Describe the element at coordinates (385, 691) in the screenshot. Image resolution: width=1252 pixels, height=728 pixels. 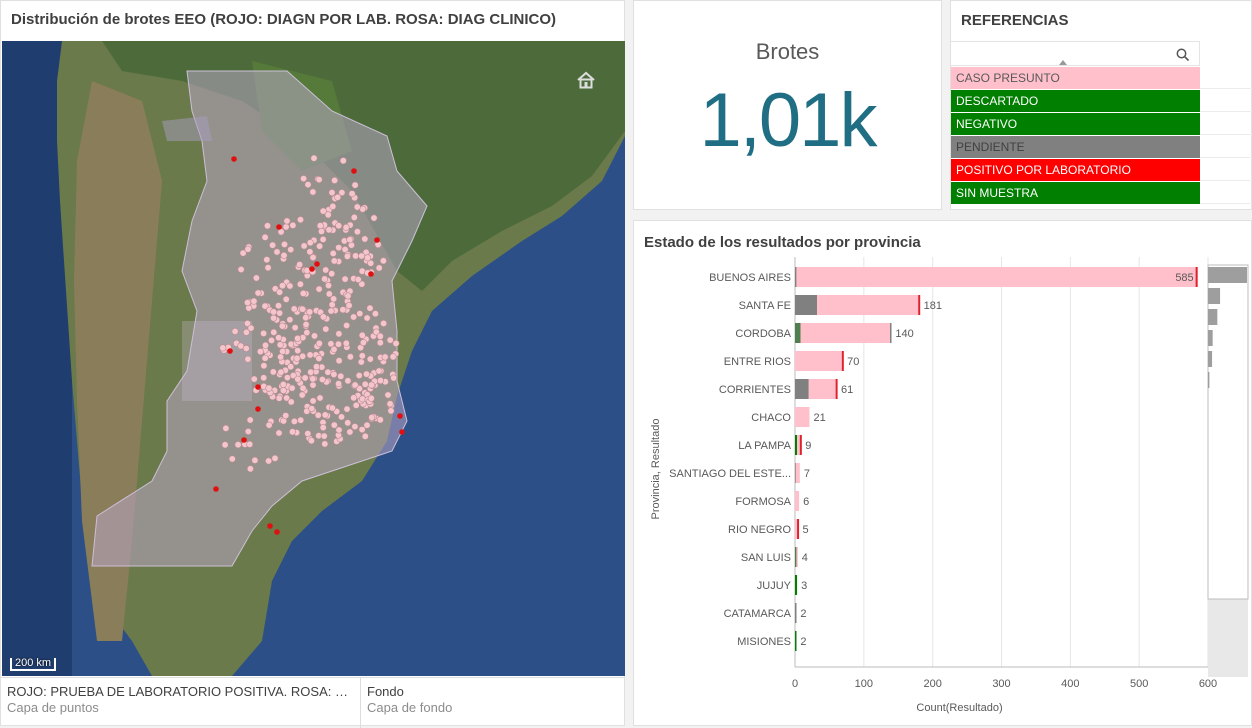
I see `layer-background-name: Fondo` at that location.